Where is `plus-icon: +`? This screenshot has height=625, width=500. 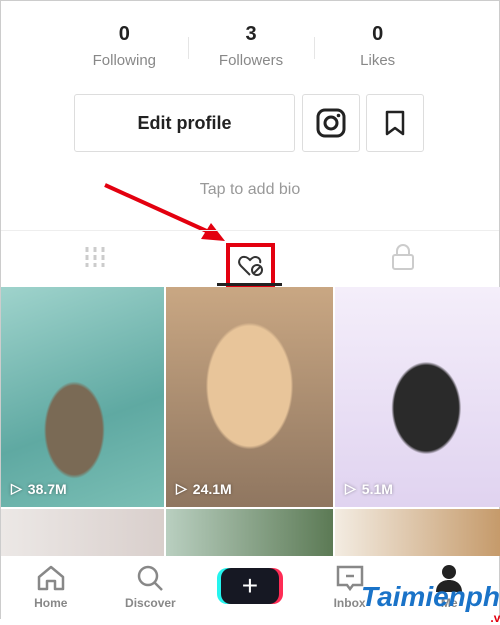 plus-icon: + is located at coordinates (249, 586).